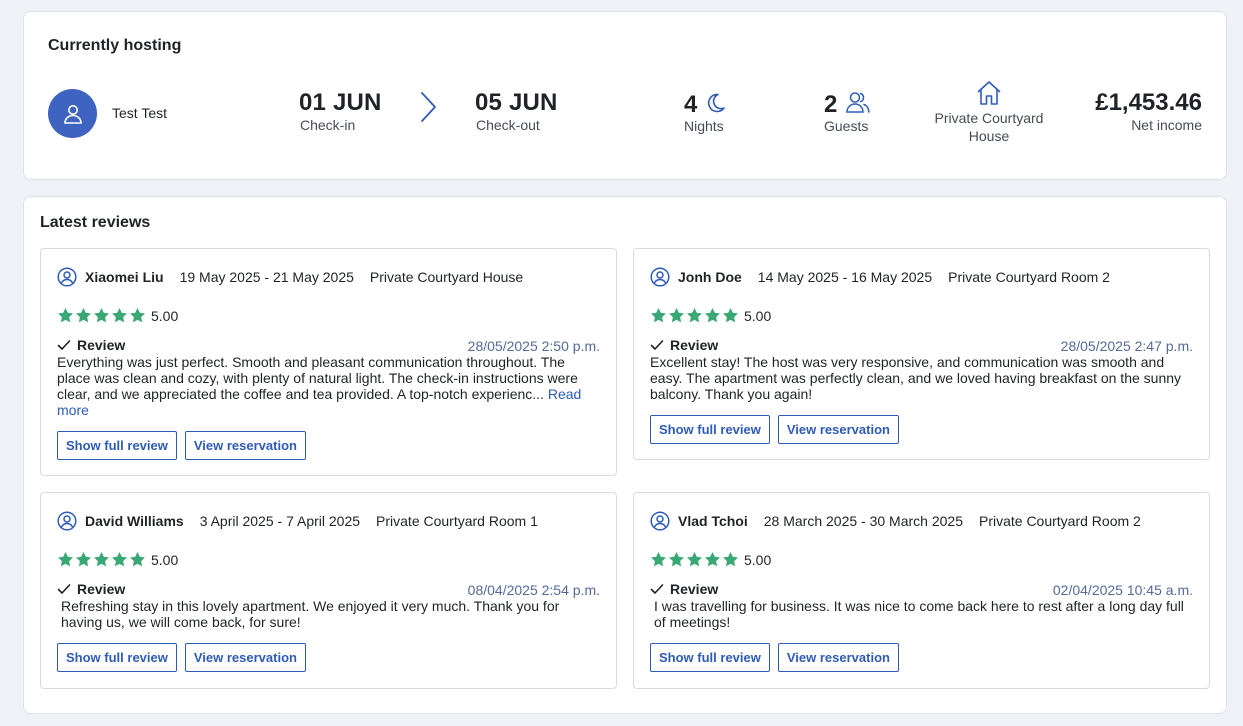 This screenshot has height=726, width=1243. What do you see at coordinates (989, 127) in the screenshot?
I see `property-name: Private Courtyard House` at bounding box center [989, 127].